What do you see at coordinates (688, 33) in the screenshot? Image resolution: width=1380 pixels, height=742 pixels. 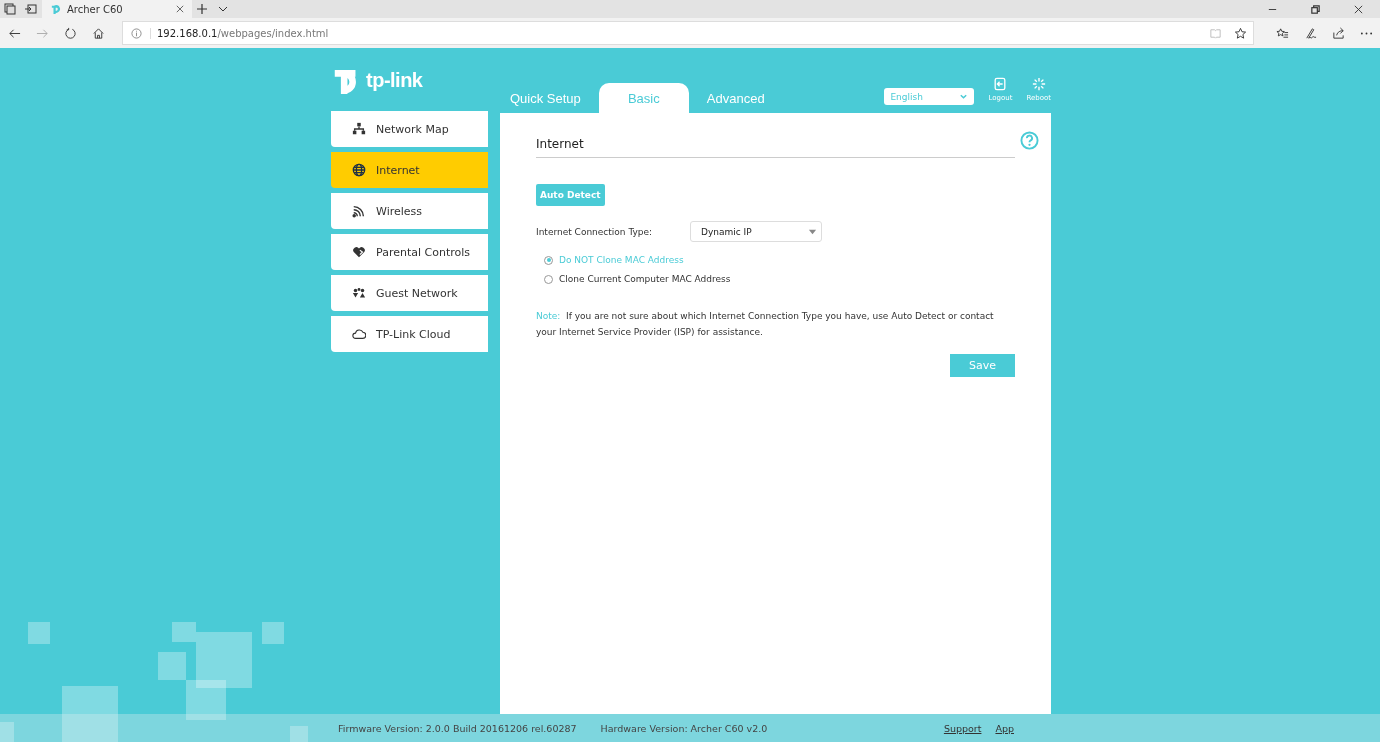 I see `address-bar: 192.168.0.1/webpages/index.html` at bounding box center [688, 33].